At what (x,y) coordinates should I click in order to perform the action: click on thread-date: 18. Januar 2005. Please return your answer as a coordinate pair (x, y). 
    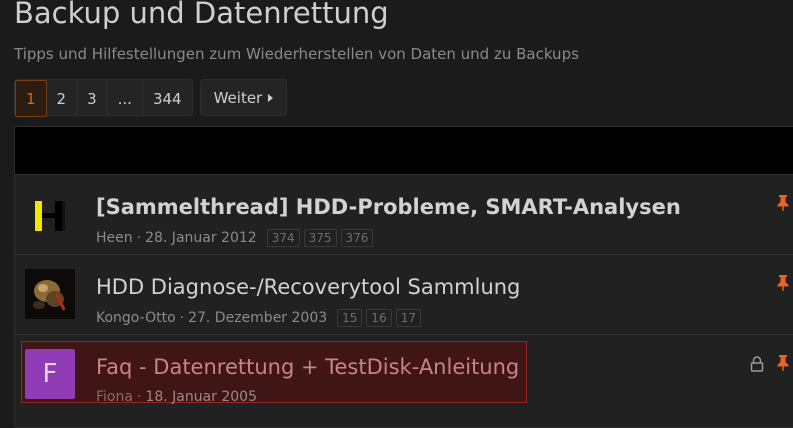
    Looking at the image, I should click on (201, 397).